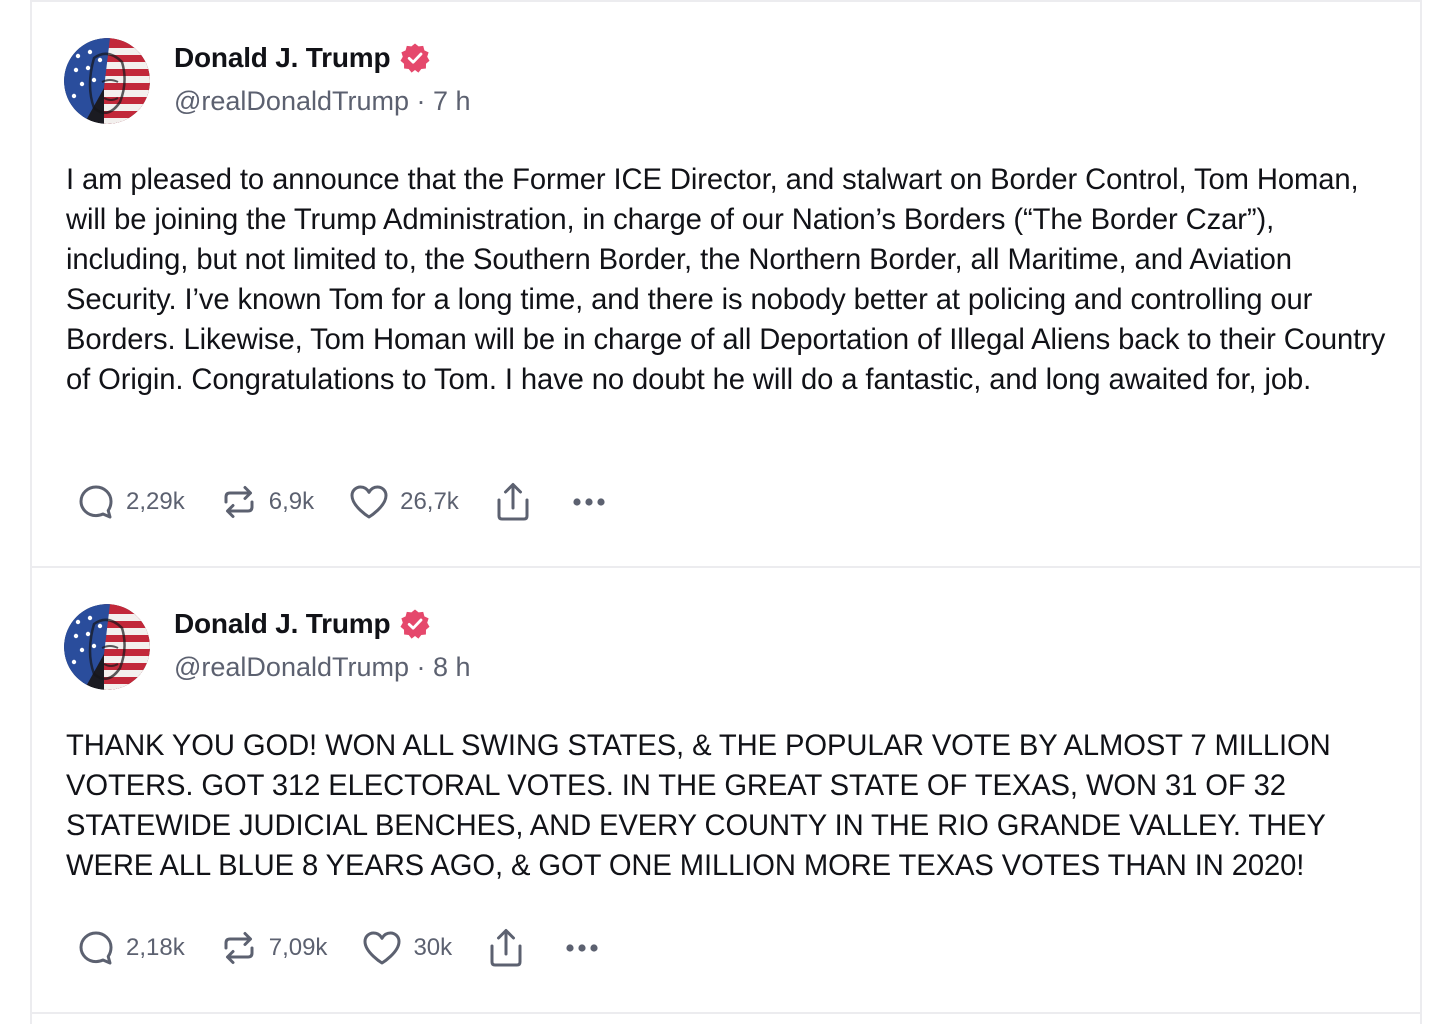 This screenshot has width=1450, height=1024. What do you see at coordinates (433, 947) in the screenshot?
I see `like-count: 30k` at bounding box center [433, 947].